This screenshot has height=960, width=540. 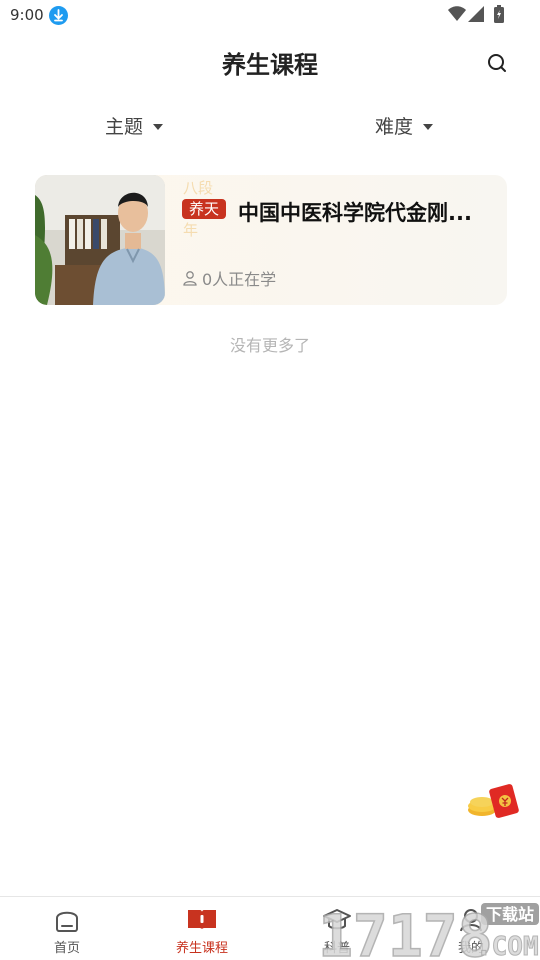 I want to click on search-icon, so click(x=497, y=63).